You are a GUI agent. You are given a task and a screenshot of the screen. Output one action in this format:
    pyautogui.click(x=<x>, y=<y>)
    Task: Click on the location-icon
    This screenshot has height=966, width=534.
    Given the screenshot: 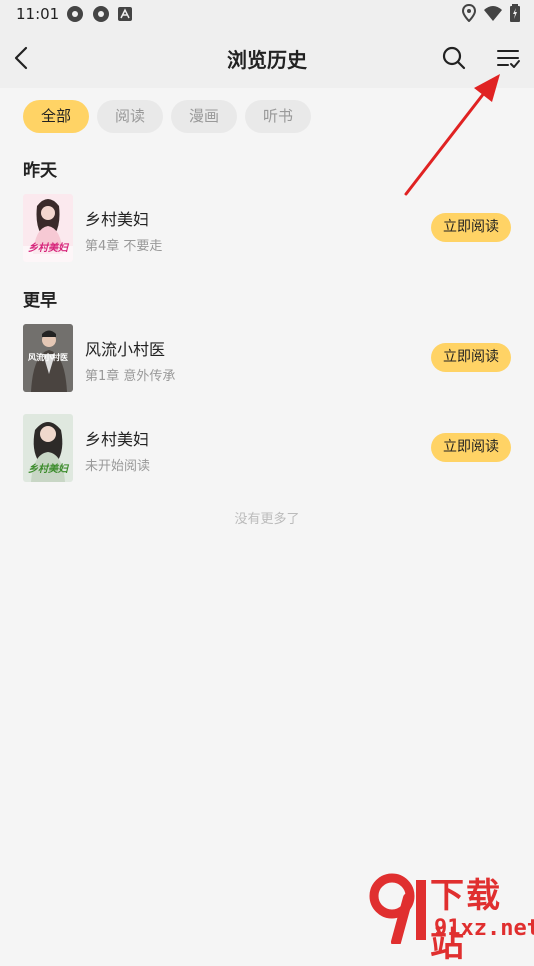 What is the action you would take?
    pyautogui.click(x=469, y=13)
    